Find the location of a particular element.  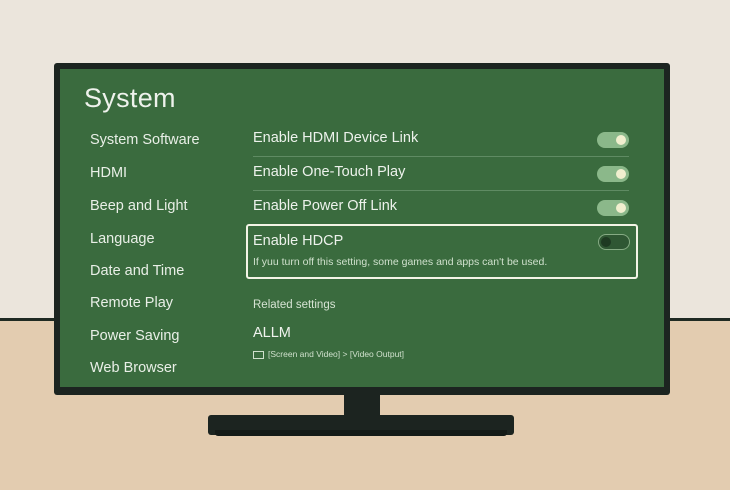

tv-stand-shadow is located at coordinates (361, 433).